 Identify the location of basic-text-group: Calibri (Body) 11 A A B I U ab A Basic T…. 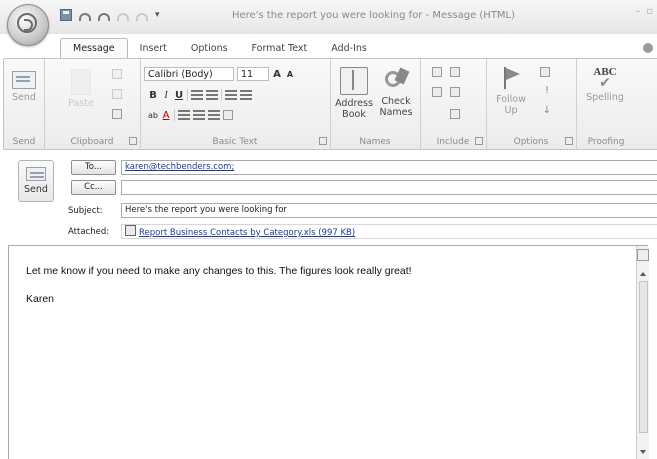
(235, 104).